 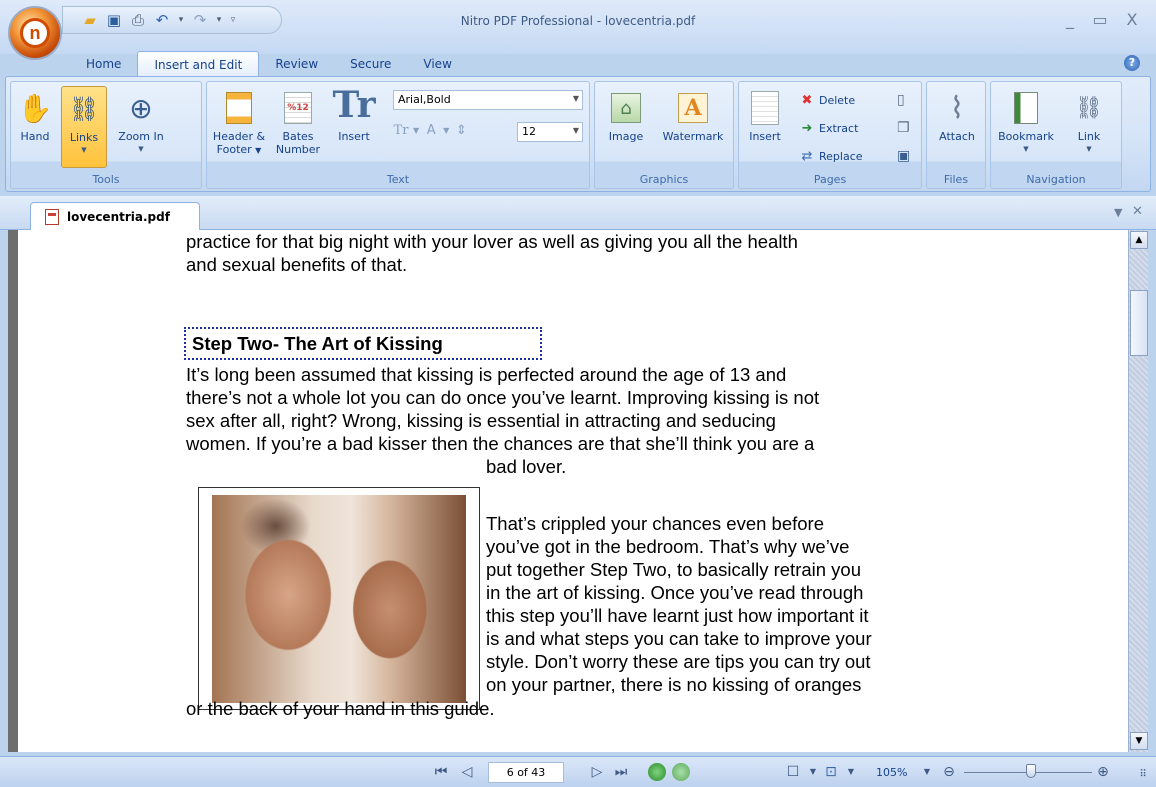 What do you see at coordinates (103, 63) in the screenshot?
I see `tab-home: Home` at bounding box center [103, 63].